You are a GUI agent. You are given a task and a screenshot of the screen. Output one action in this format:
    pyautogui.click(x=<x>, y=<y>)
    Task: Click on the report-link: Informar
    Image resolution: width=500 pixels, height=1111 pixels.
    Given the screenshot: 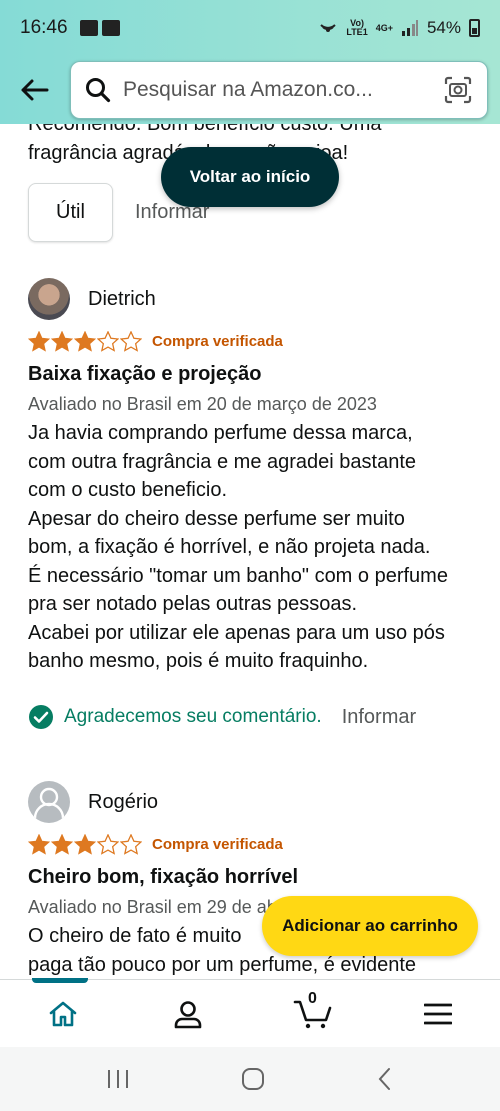 What is the action you would take?
    pyautogui.click(x=379, y=717)
    